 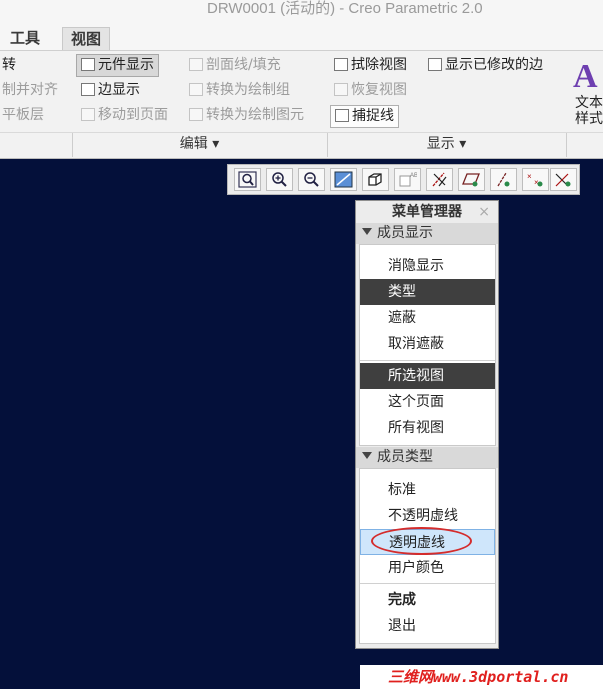 I want to click on convert-draw-group-button: 转换为绘制组, so click(x=239, y=90).